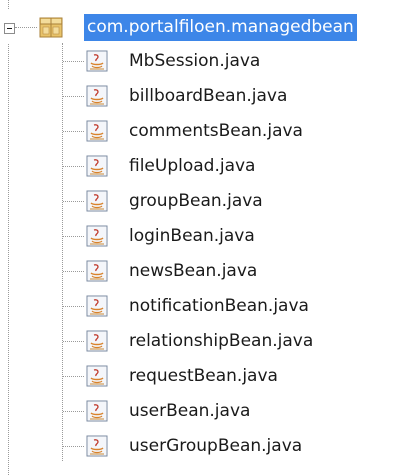 The image size is (393, 475). I want to click on file-label: billboardBean.java, so click(208, 96).